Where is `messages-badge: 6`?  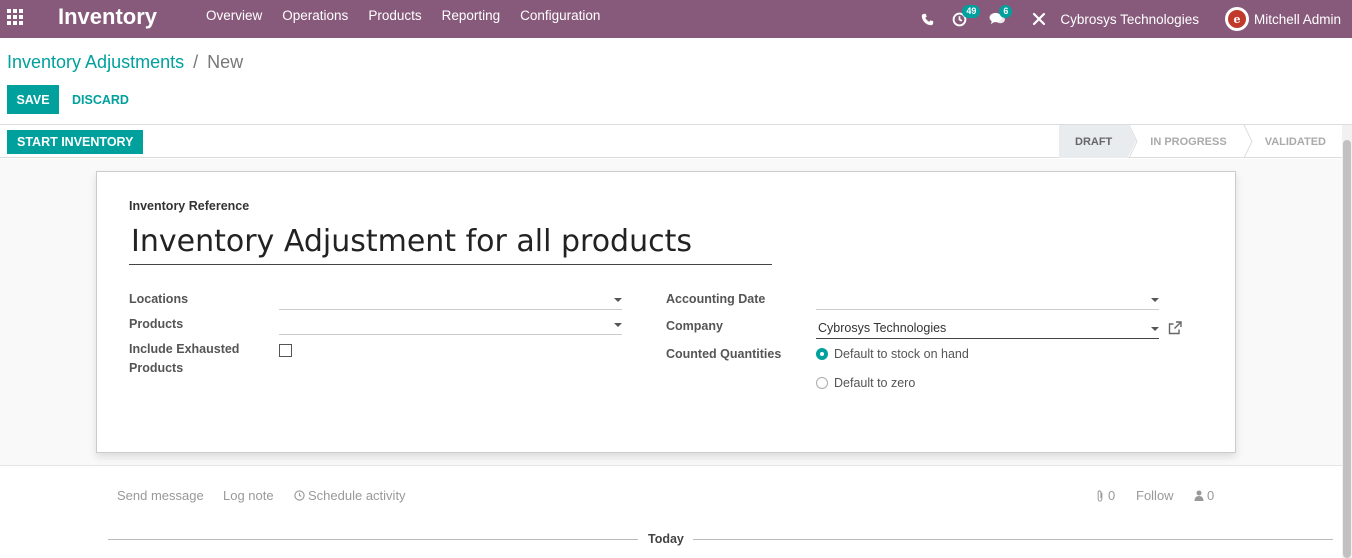 messages-badge: 6 is located at coordinates (1006, 11).